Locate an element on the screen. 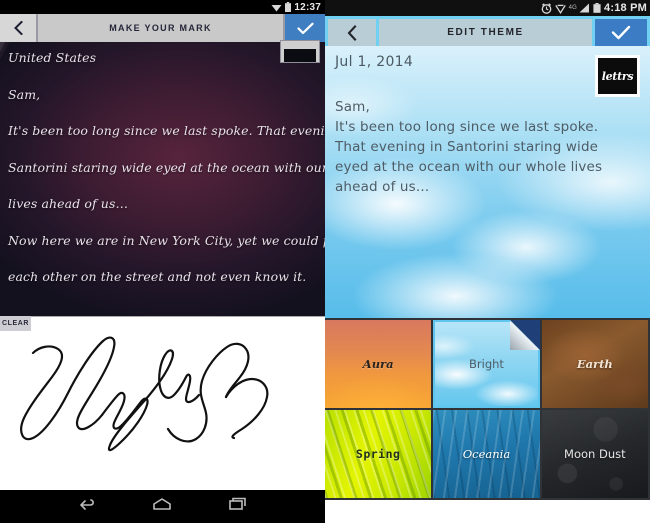 This screenshot has height=523, width=650. letter-line: That evening in Santorini staring wide is located at coordinates (467, 147).